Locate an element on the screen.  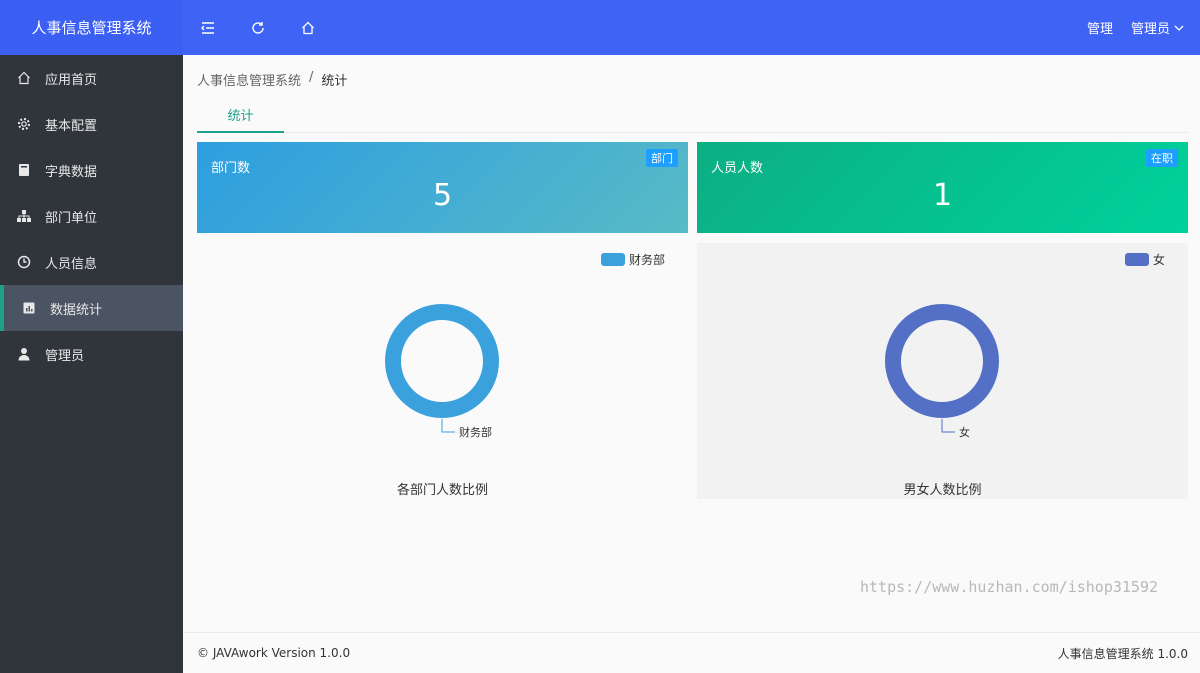
donut-chart-gender: 女 is located at coordinates (942, 371).